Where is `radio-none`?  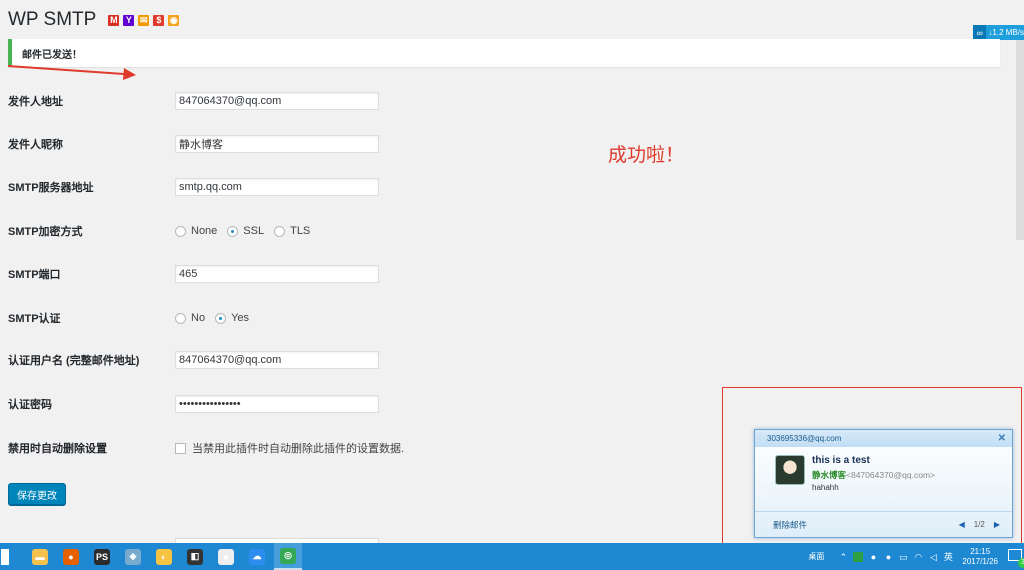 radio-none is located at coordinates (180, 231).